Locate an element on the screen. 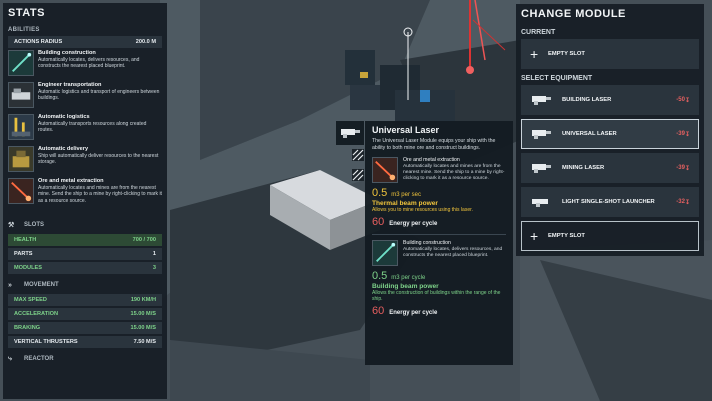 The height and width of the screenshot is (401, 712). parts-value: 1 is located at coordinates (154, 254).